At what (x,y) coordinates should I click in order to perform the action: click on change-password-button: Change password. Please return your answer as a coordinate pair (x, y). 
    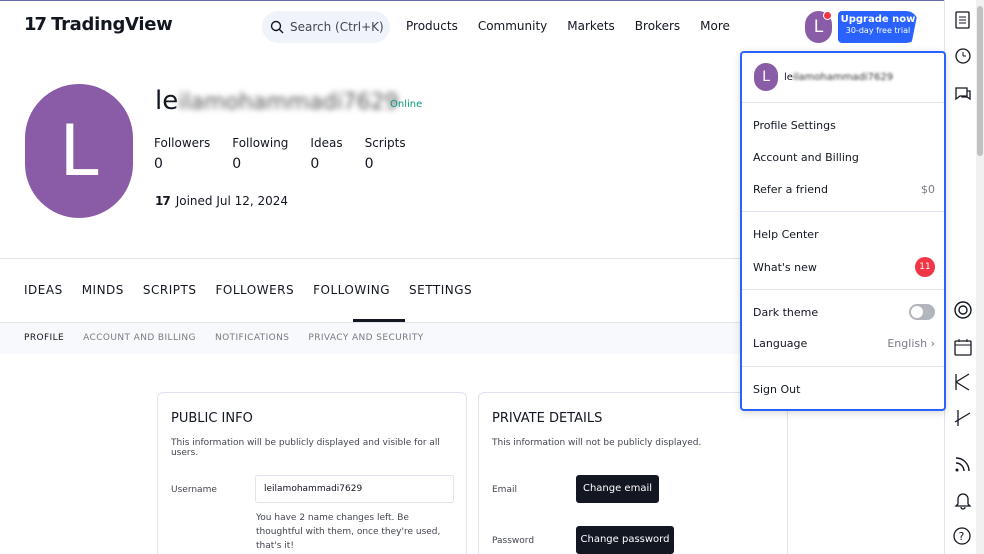
    Looking at the image, I should click on (625, 540).